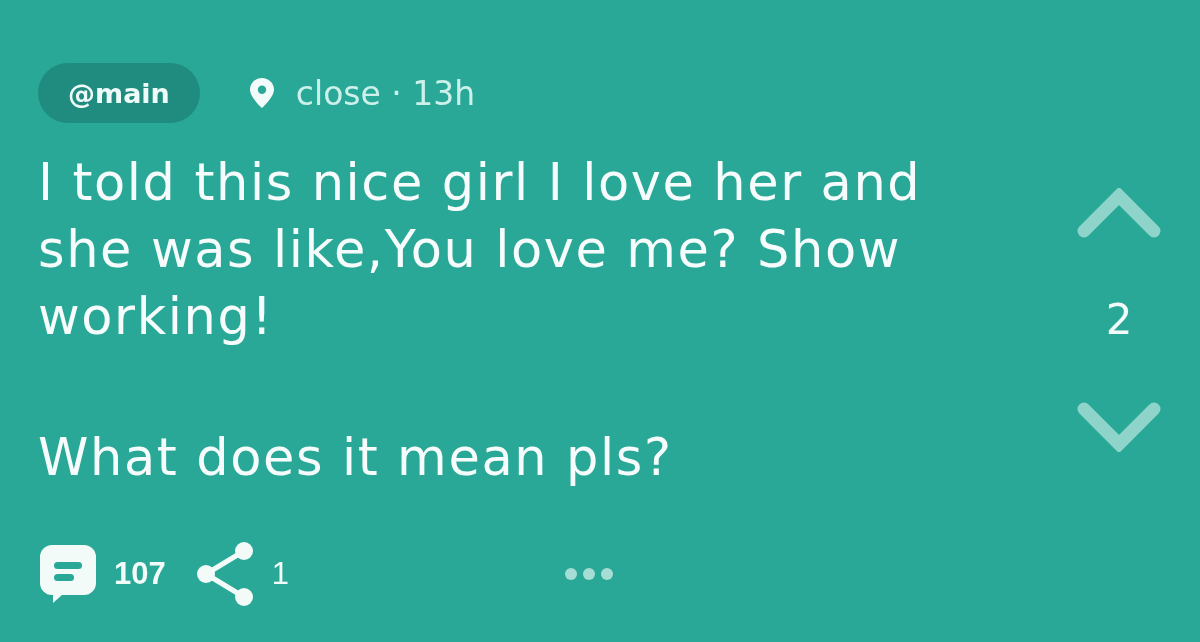 This screenshot has height=642, width=1200. Describe the element at coordinates (1119, 320) in the screenshot. I see `vote-score: 2` at that location.